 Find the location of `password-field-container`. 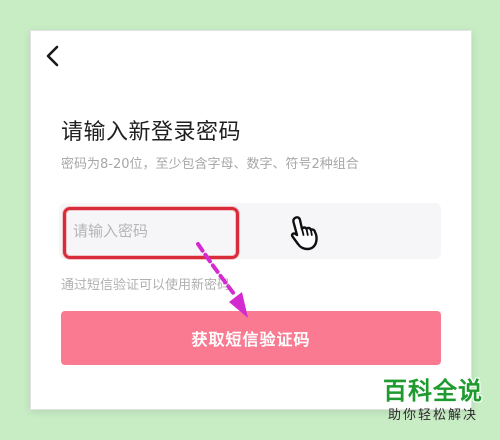

password-field-container is located at coordinates (250, 231).